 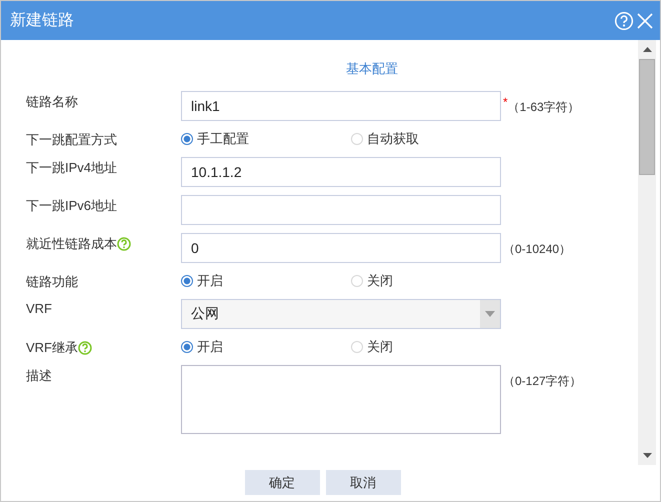 What do you see at coordinates (537, 249) in the screenshot?
I see `range-hint: （0-10240）` at bounding box center [537, 249].